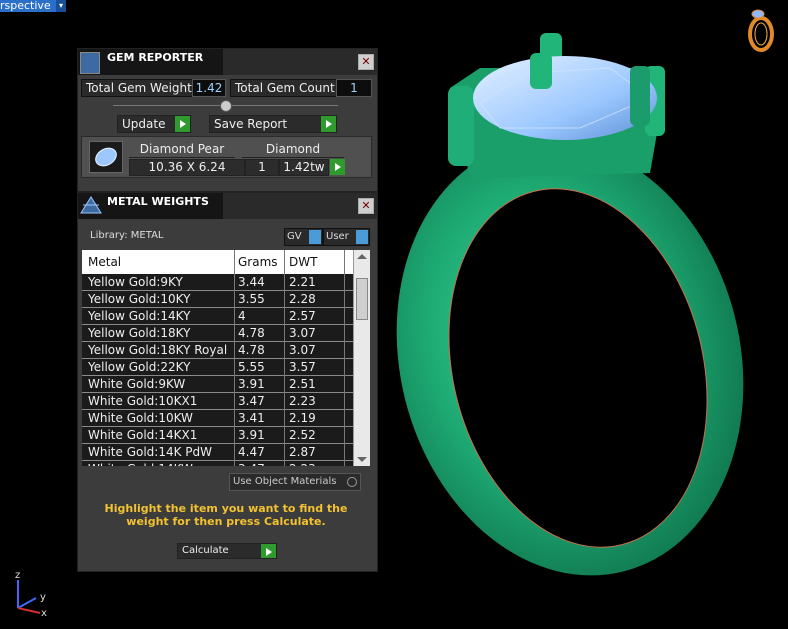 The width and height of the screenshot is (788, 629). What do you see at coordinates (31, 594) in the screenshot?
I see `axis-gizmo: z y x` at bounding box center [31, 594].